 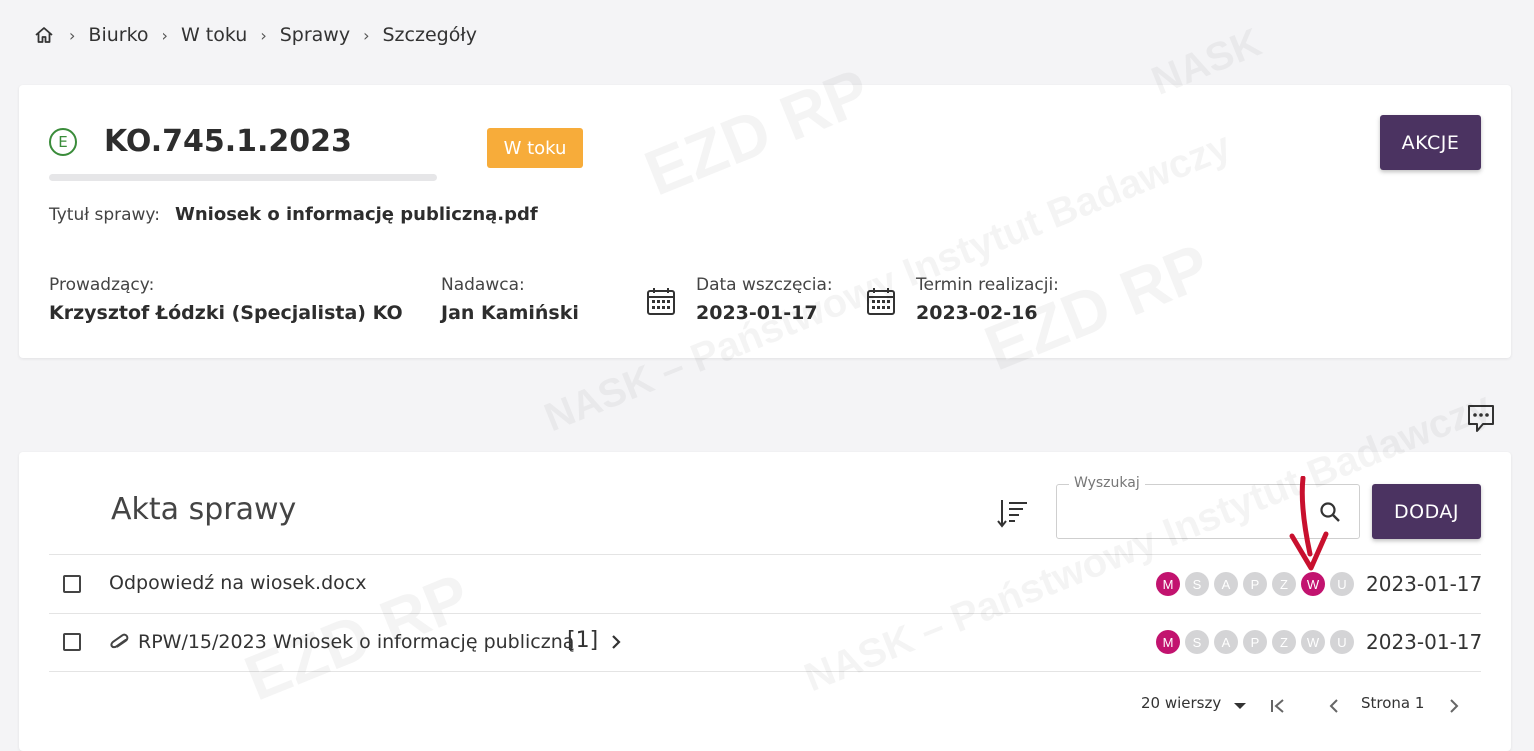 I want to click on comments-icon, so click(x=1481, y=418).